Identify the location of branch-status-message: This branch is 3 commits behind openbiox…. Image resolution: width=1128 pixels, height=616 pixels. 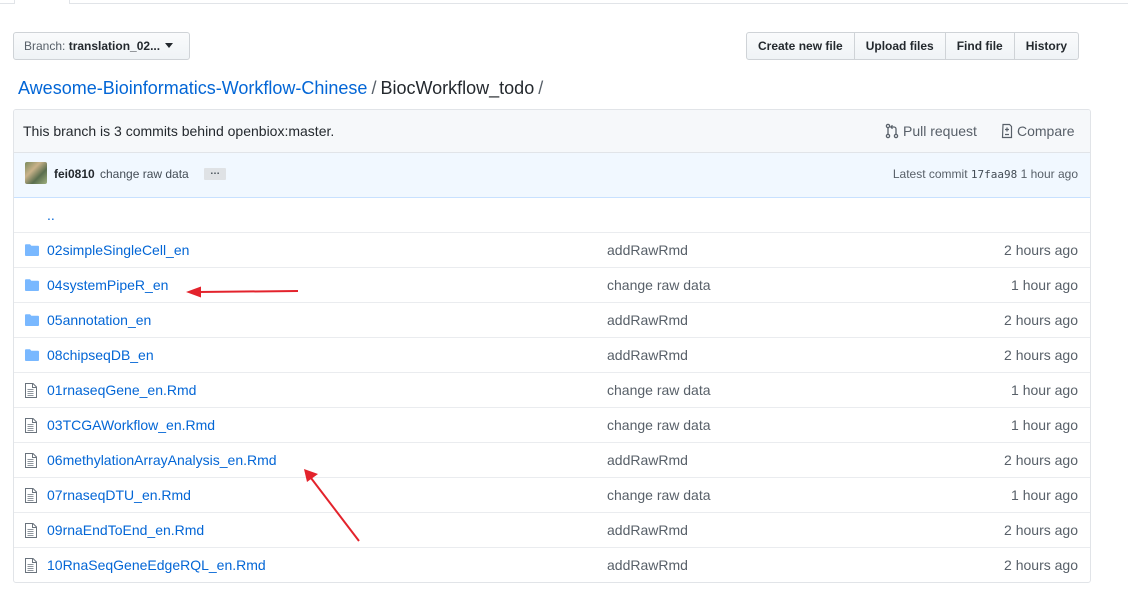
(179, 131).